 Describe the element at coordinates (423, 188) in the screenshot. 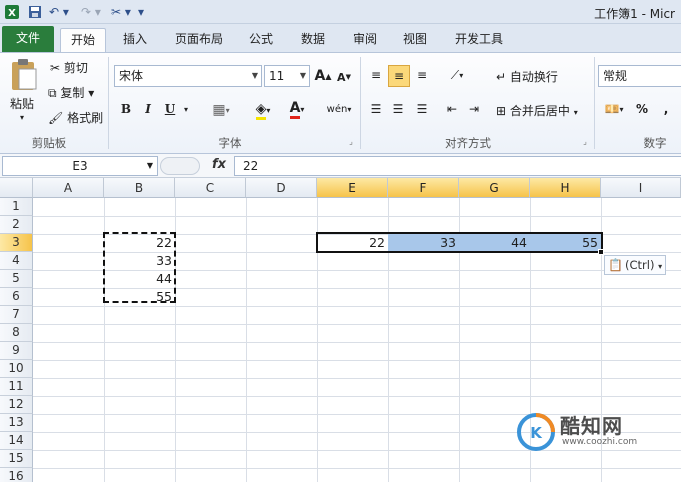

I see `column-header-f: F` at that location.